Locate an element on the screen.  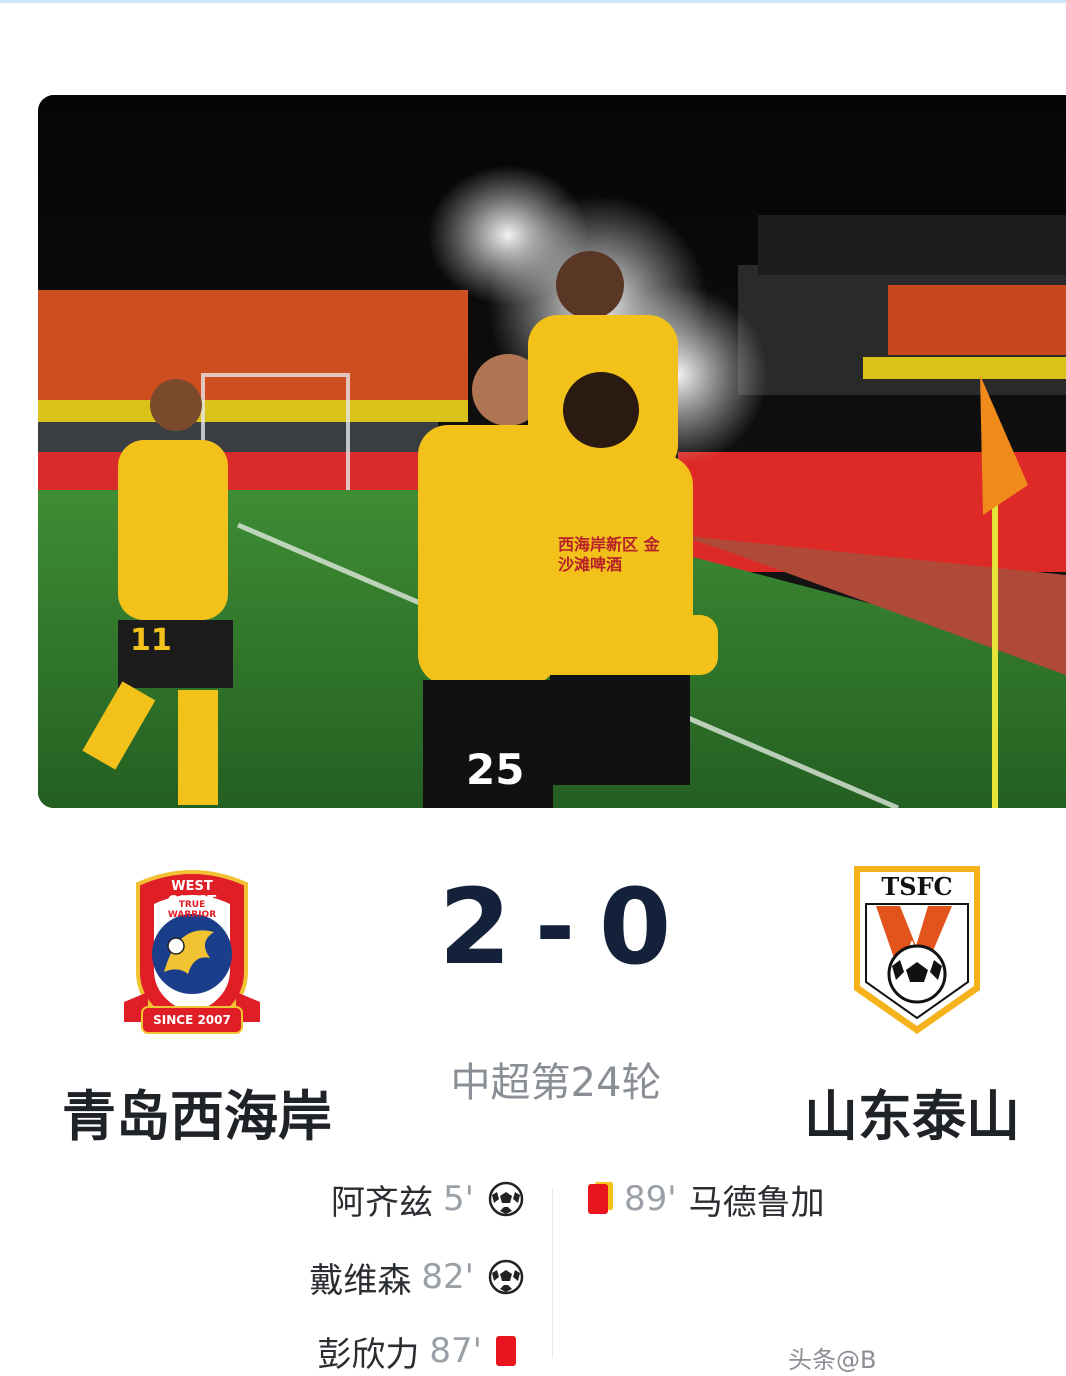
home-team-name: 青岛西海岸 is located at coordinates (197, 1111).